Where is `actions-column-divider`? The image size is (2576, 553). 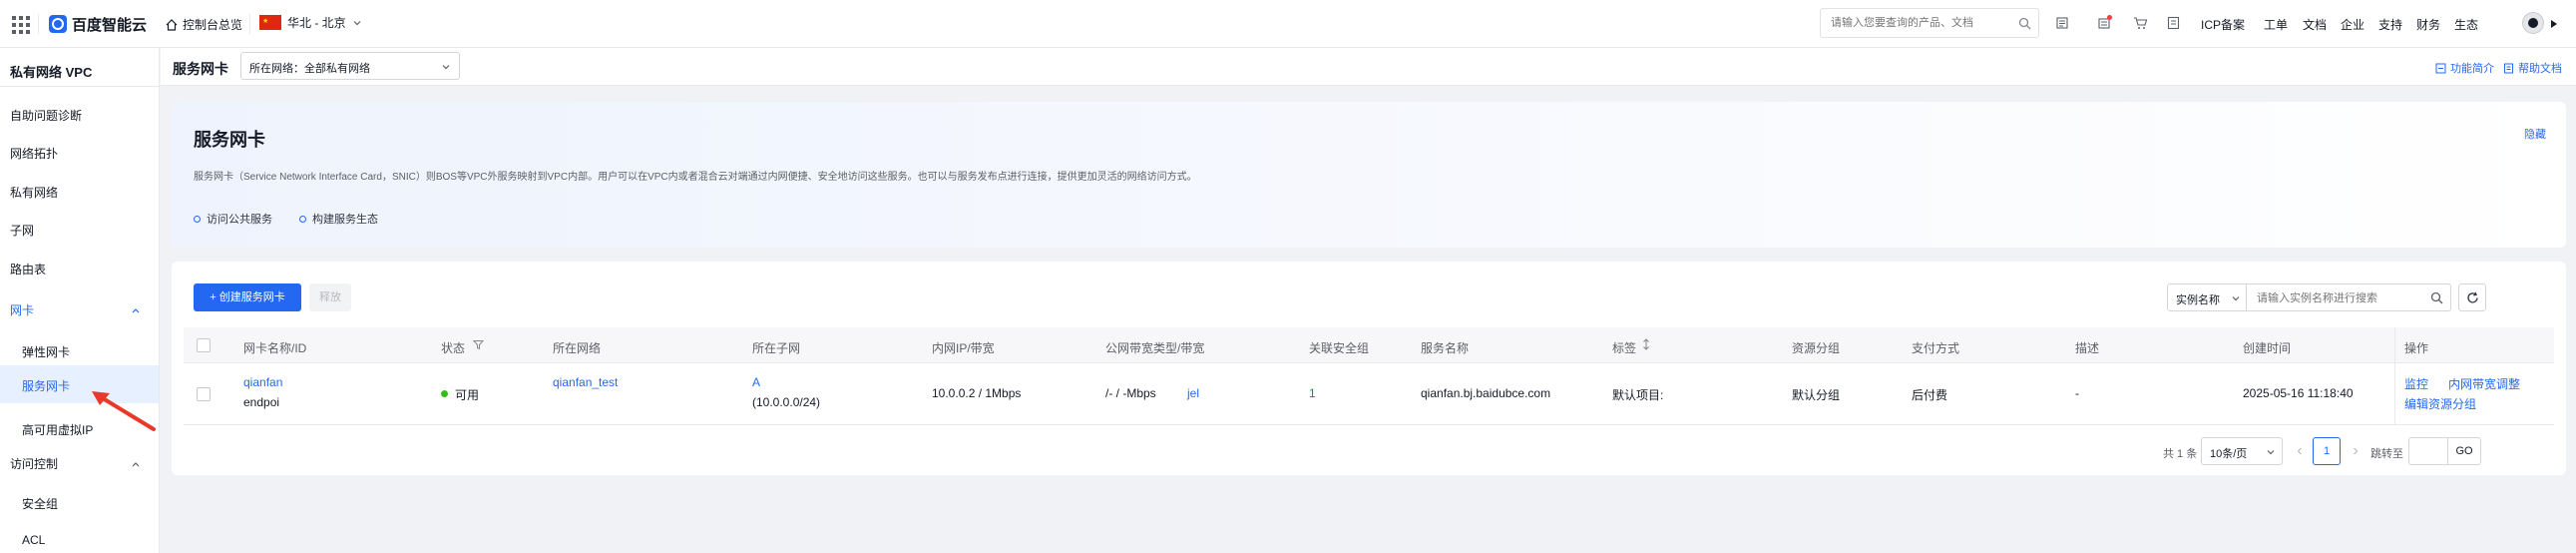
actions-column-divider is located at coordinates (2394, 376).